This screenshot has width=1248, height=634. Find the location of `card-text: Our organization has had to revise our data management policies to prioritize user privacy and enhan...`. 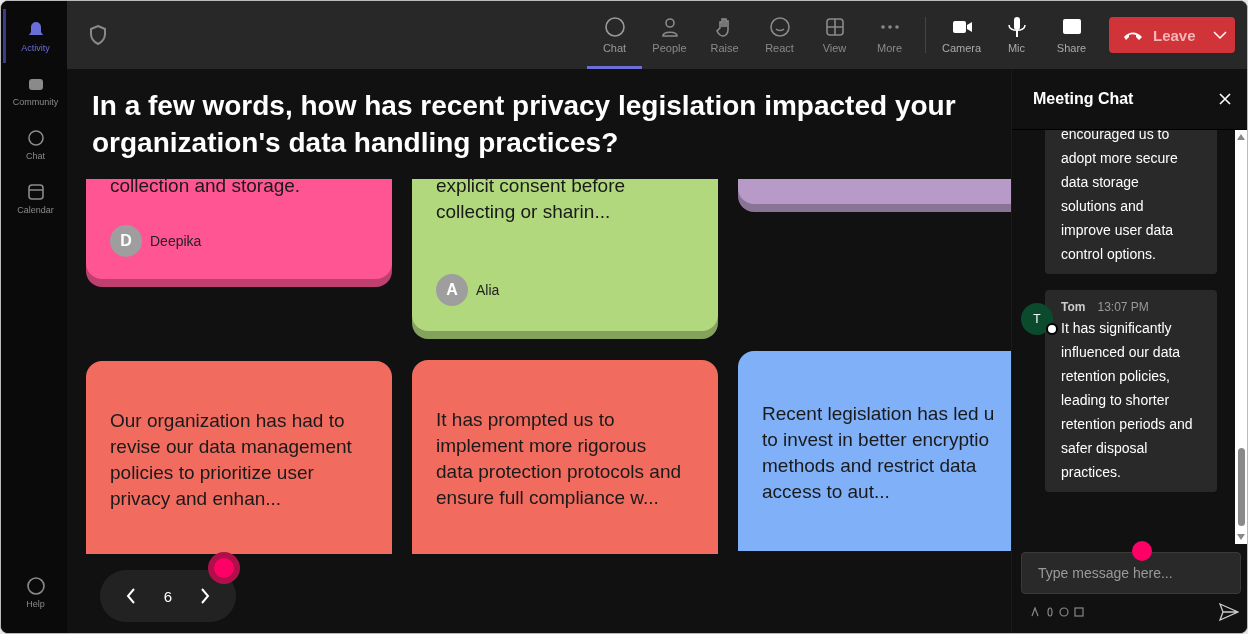

card-text: Our organization has had to revise our data management policies to prioritize user privacy and enhan... is located at coordinates (231, 460).